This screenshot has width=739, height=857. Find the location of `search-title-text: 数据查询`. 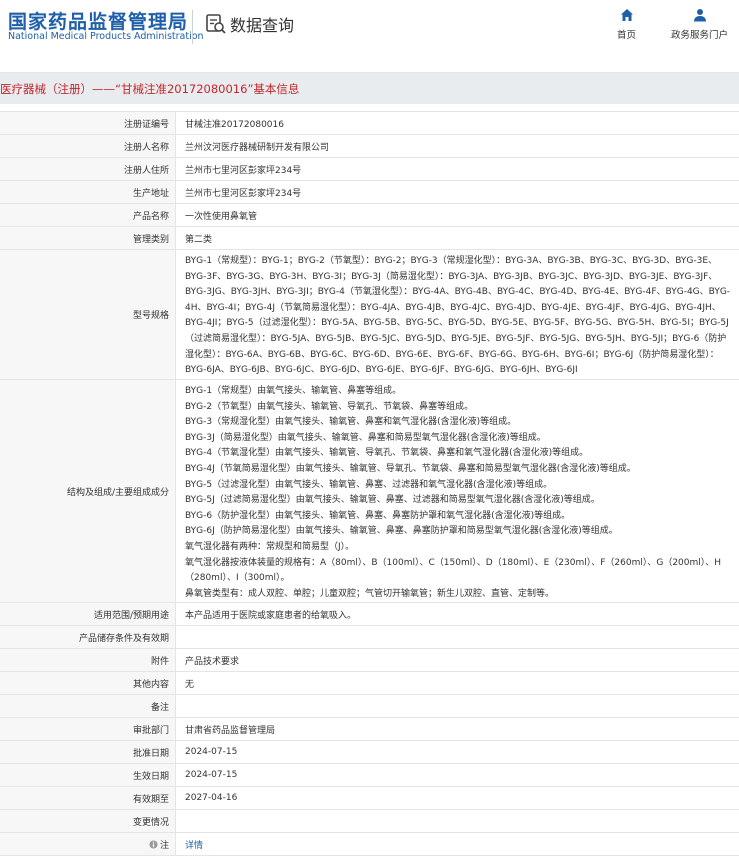

search-title-text: 数据查询 is located at coordinates (262, 25).